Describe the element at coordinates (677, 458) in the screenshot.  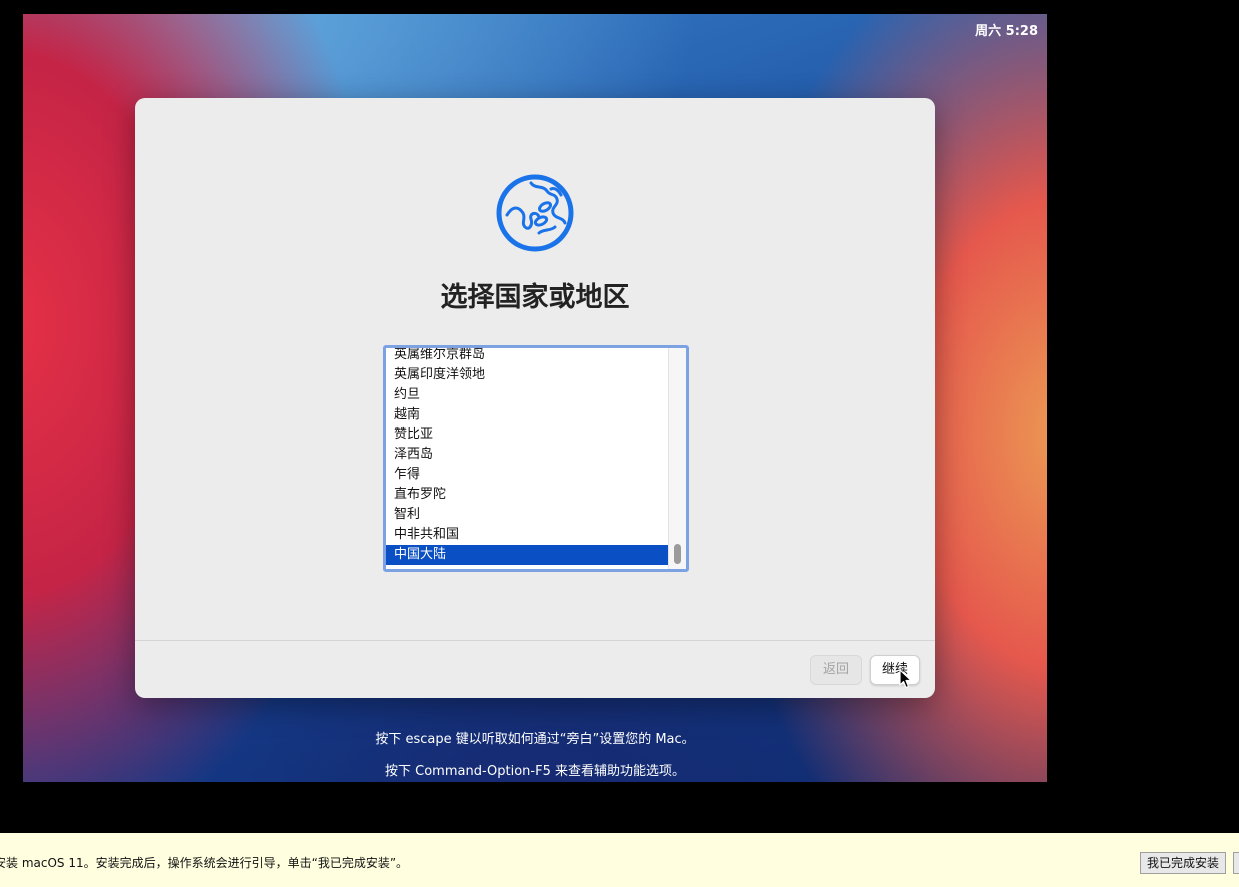
I see `list-scrollbar` at that location.